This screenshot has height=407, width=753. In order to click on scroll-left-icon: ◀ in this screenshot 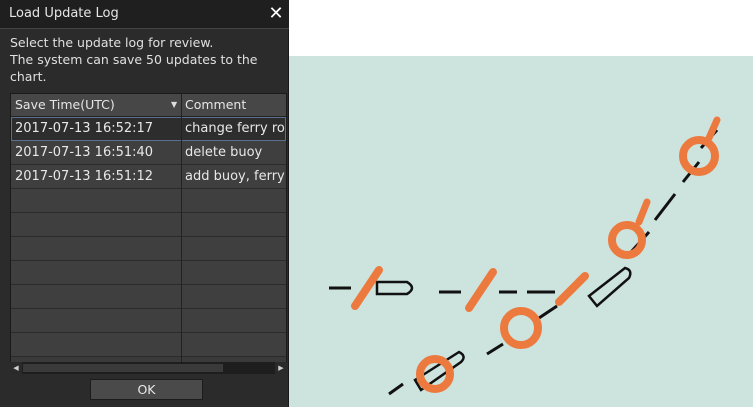, I will do `click(16, 368)`.